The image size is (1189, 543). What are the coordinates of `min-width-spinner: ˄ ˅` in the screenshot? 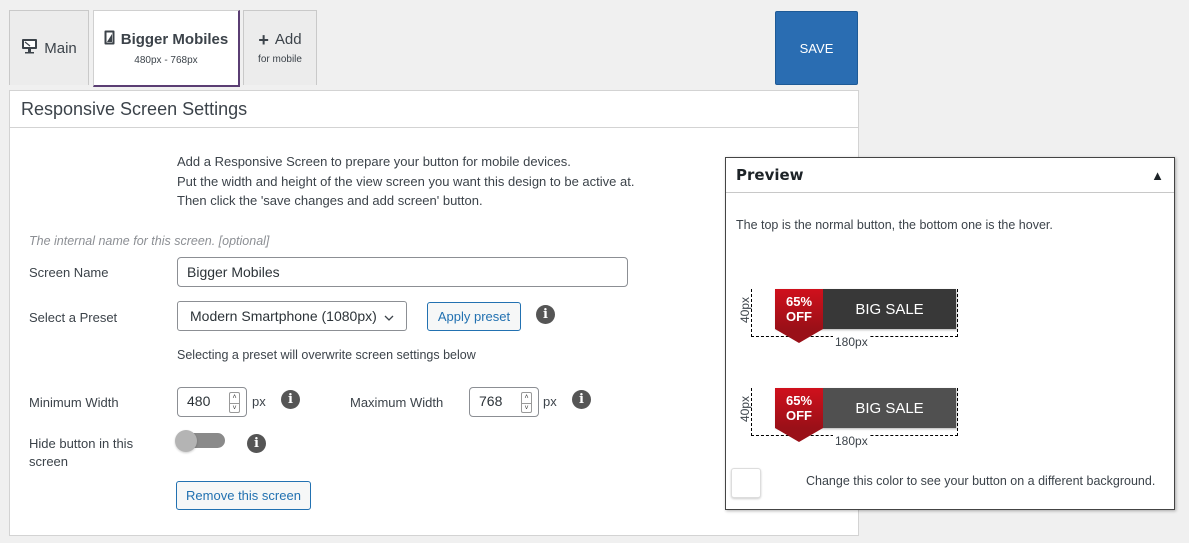 It's located at (234, 402).